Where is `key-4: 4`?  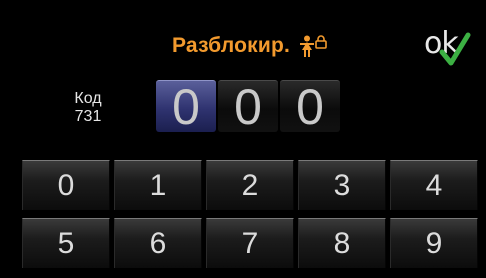 key-4: 4 is located at coordinates (434, 185).